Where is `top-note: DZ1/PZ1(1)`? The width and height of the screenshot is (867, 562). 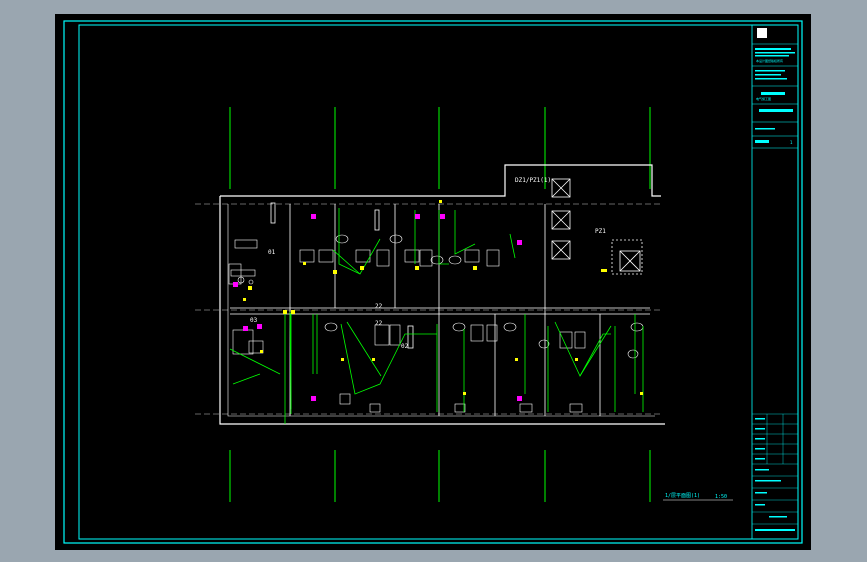
top-note: DZ1/PZ1(1) is located at coordinates (533, 180).